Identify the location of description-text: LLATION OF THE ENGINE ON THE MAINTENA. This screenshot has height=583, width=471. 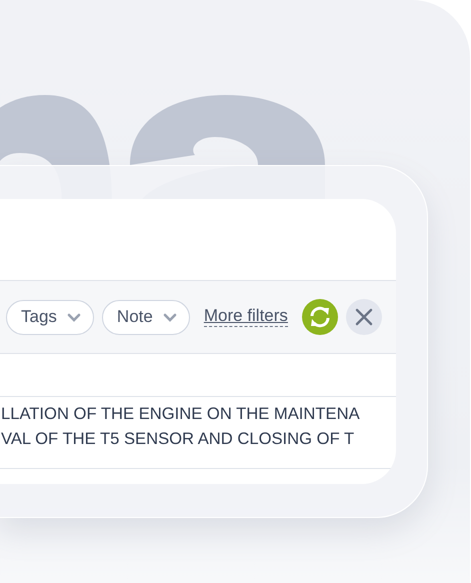
(180, 414).